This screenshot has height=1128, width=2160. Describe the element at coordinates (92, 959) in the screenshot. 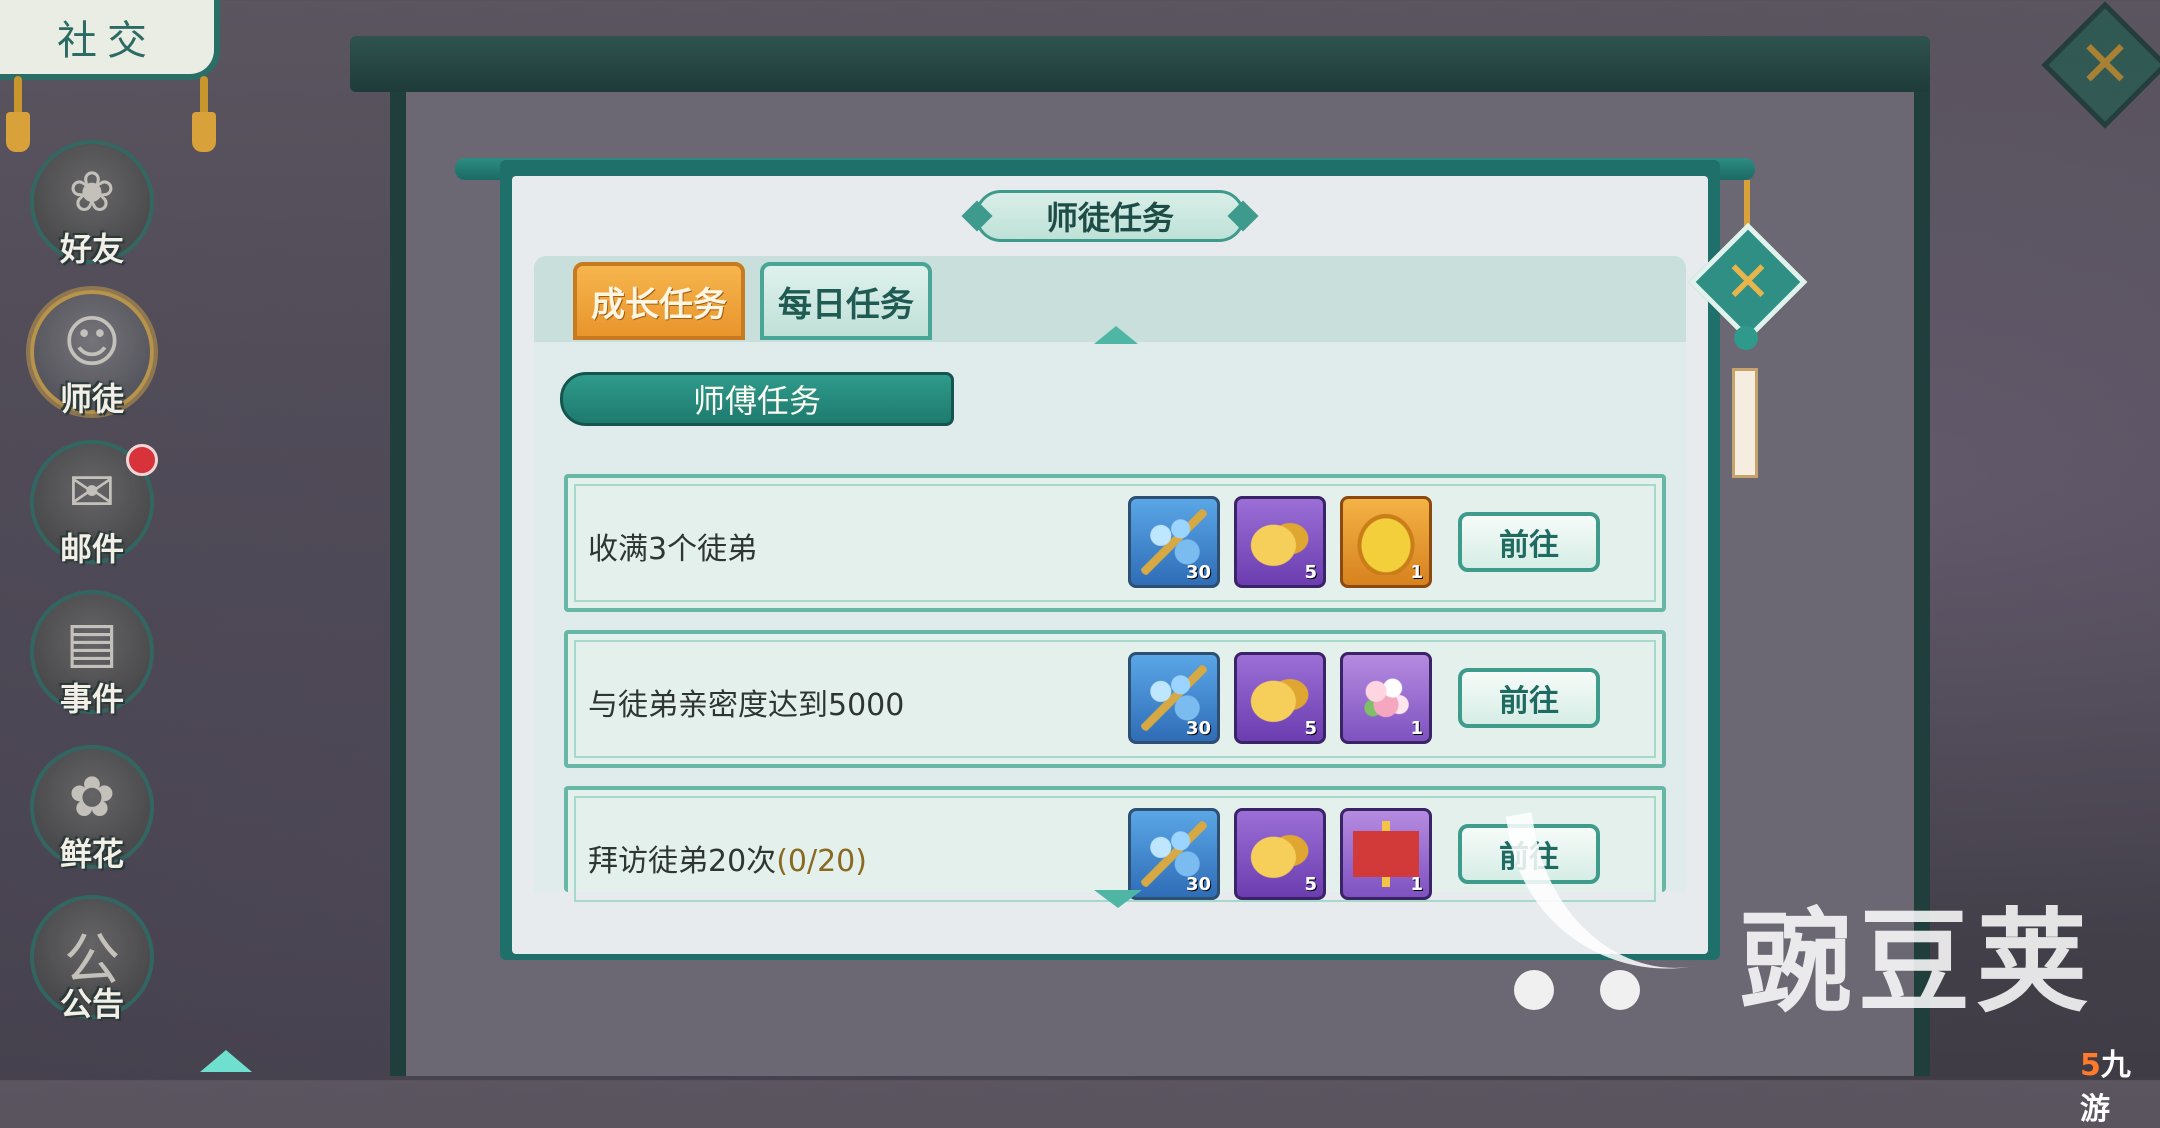

I see `sidebar-item-notice: 公 公告` at that location.